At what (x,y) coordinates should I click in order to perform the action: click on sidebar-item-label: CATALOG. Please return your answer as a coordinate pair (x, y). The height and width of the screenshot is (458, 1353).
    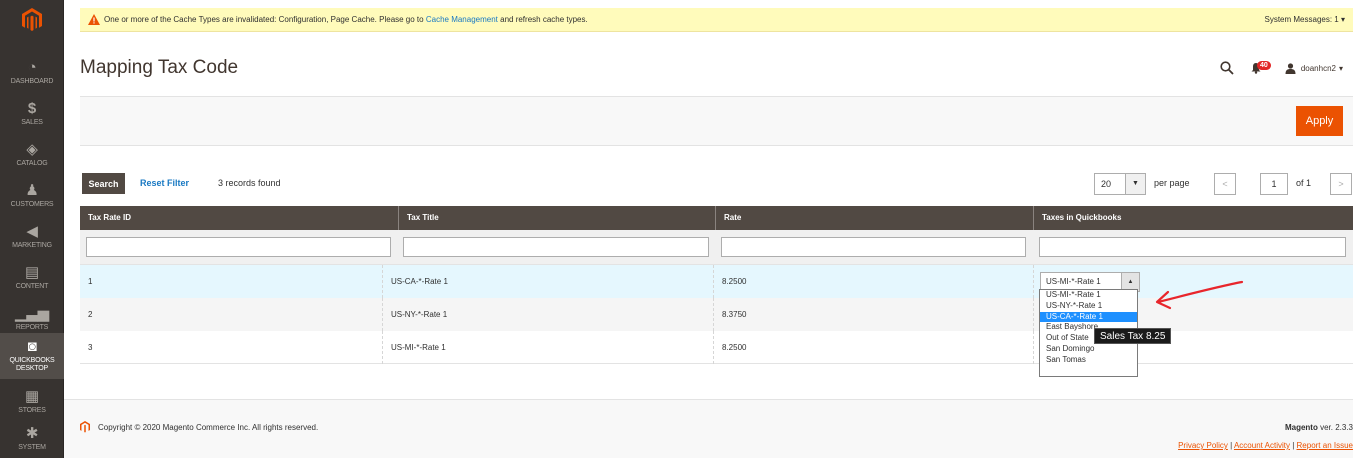
    Looking at the image, I should click on (32, 163).